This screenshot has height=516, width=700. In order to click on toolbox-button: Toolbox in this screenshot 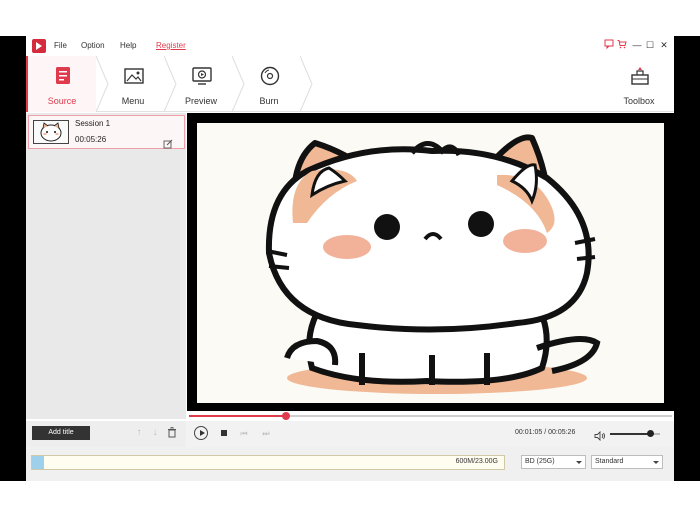, I will do `click(639, 84)`.